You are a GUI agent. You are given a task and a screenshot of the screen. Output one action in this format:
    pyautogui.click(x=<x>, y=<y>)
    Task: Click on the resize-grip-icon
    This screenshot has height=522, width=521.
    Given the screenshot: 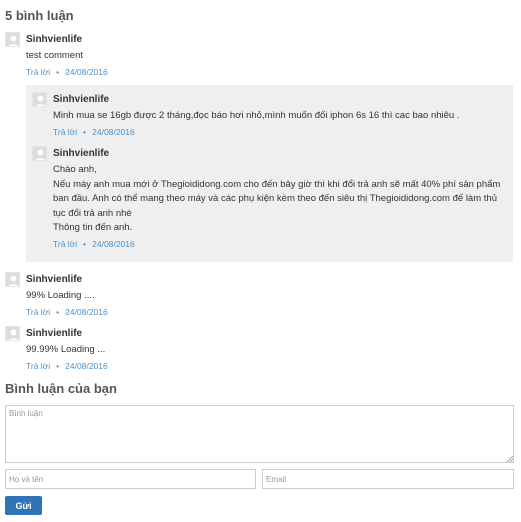 What is the action you would take?
    pyautogui.click(x=510, y=459)
    